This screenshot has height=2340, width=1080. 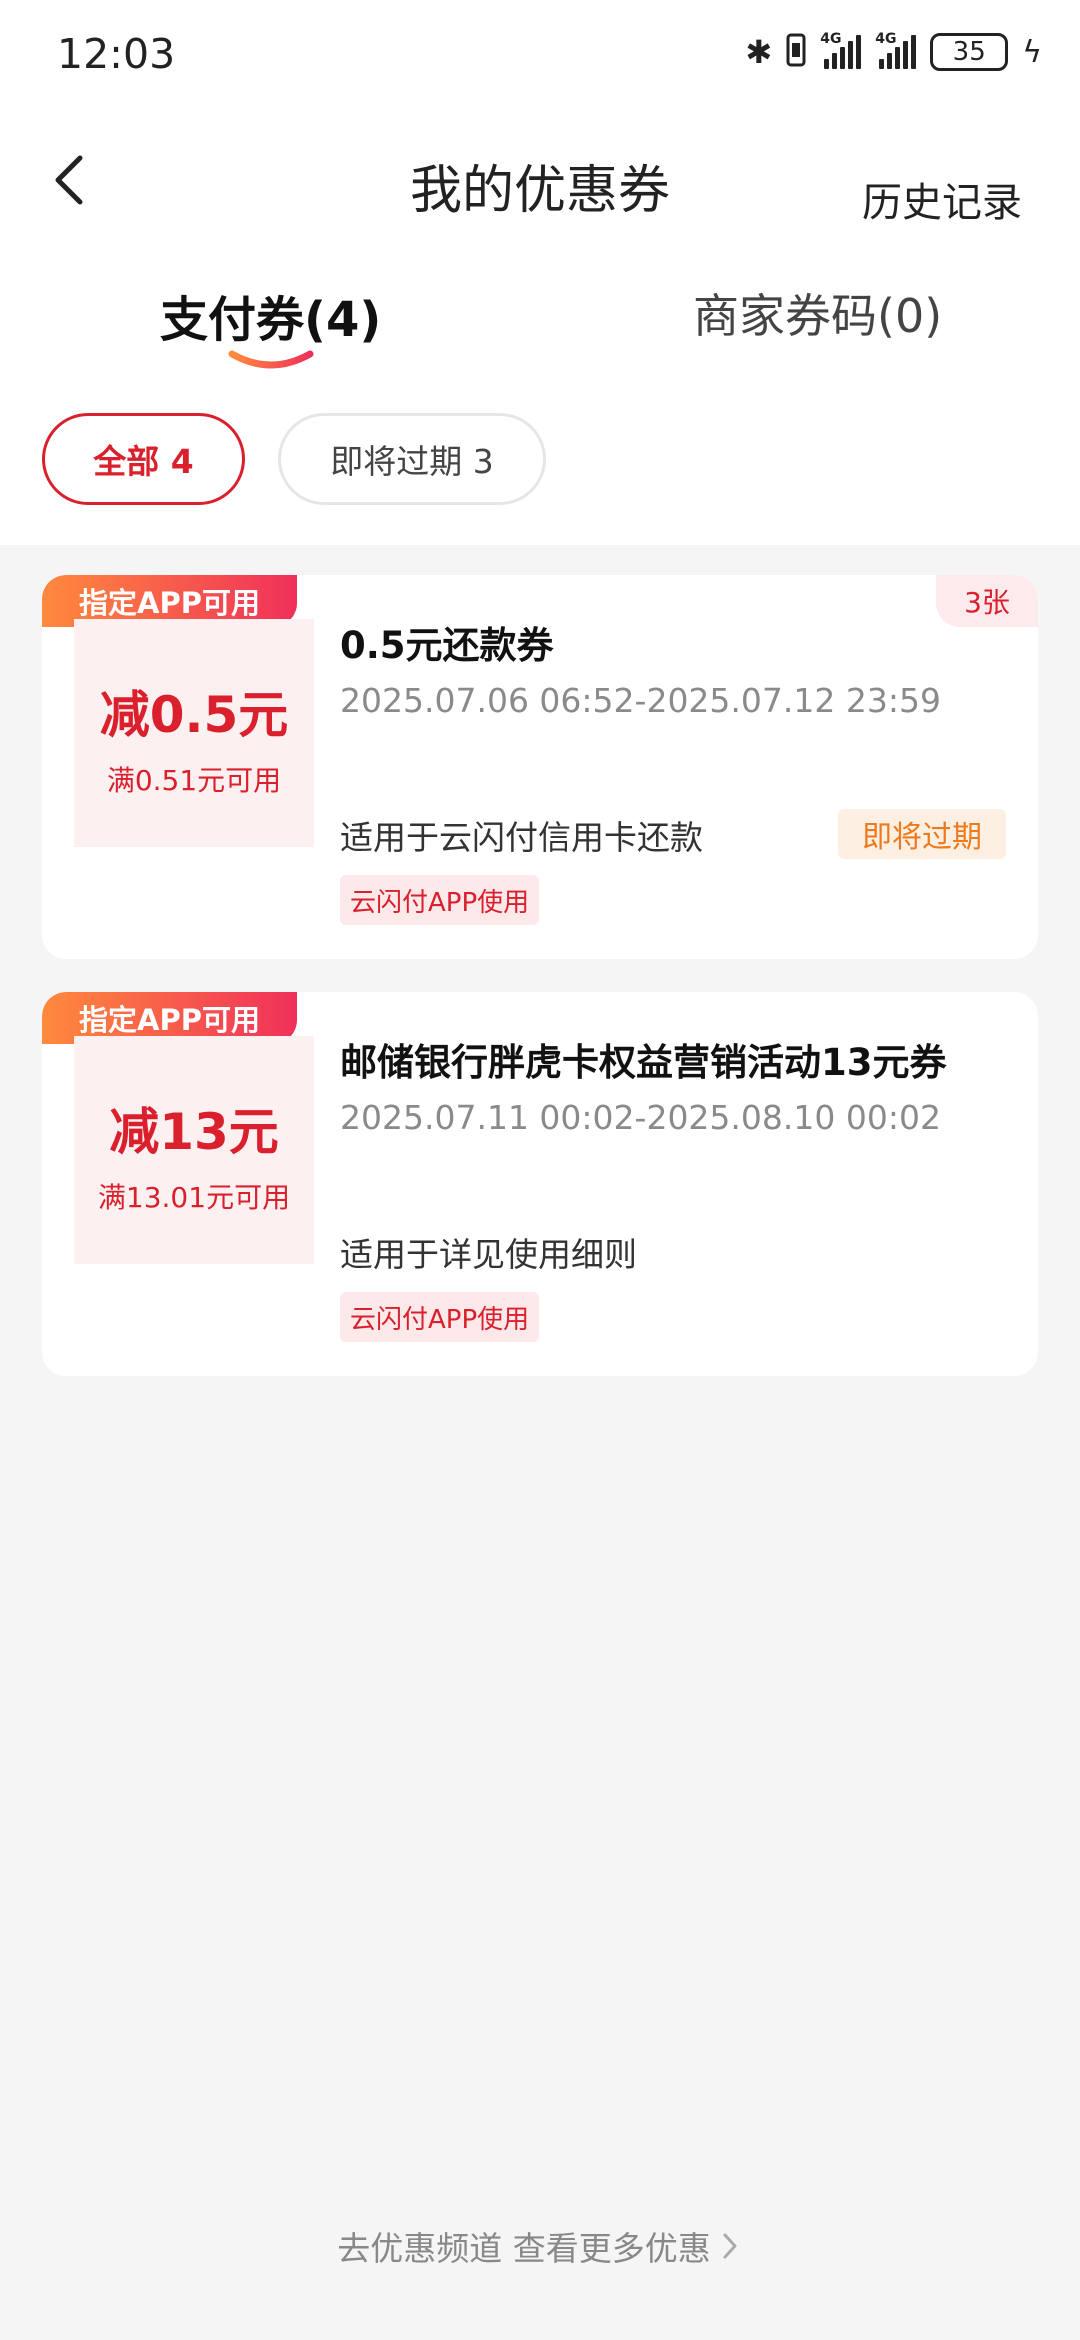 What do you see at coordinates (969, 52) in the screenshot?
I see `battery-icon: 35` at bounding box center [969, 52].